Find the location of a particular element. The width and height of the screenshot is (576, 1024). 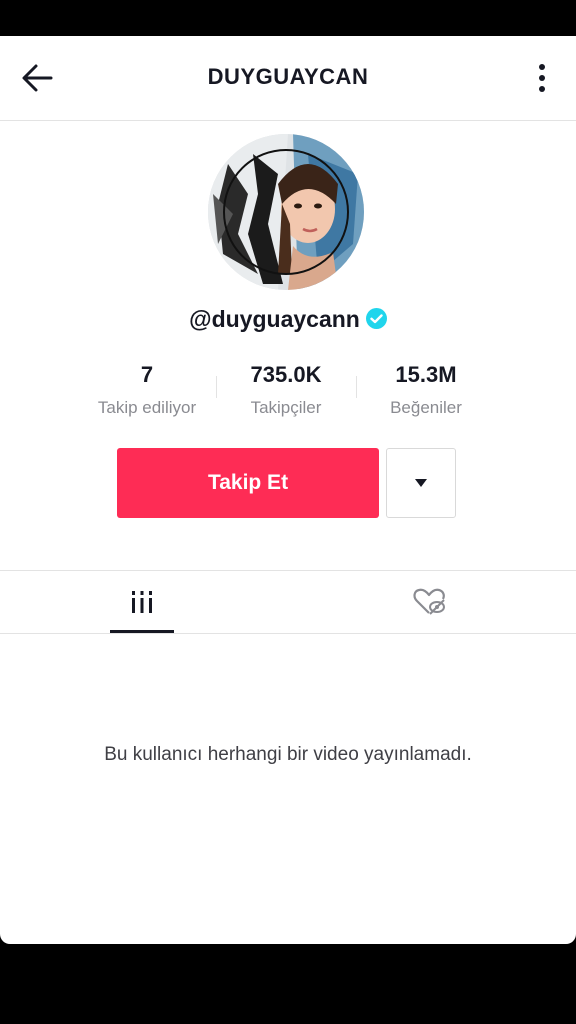

stat-likes-label: Beğeniler is located at coordinates (426, 407).